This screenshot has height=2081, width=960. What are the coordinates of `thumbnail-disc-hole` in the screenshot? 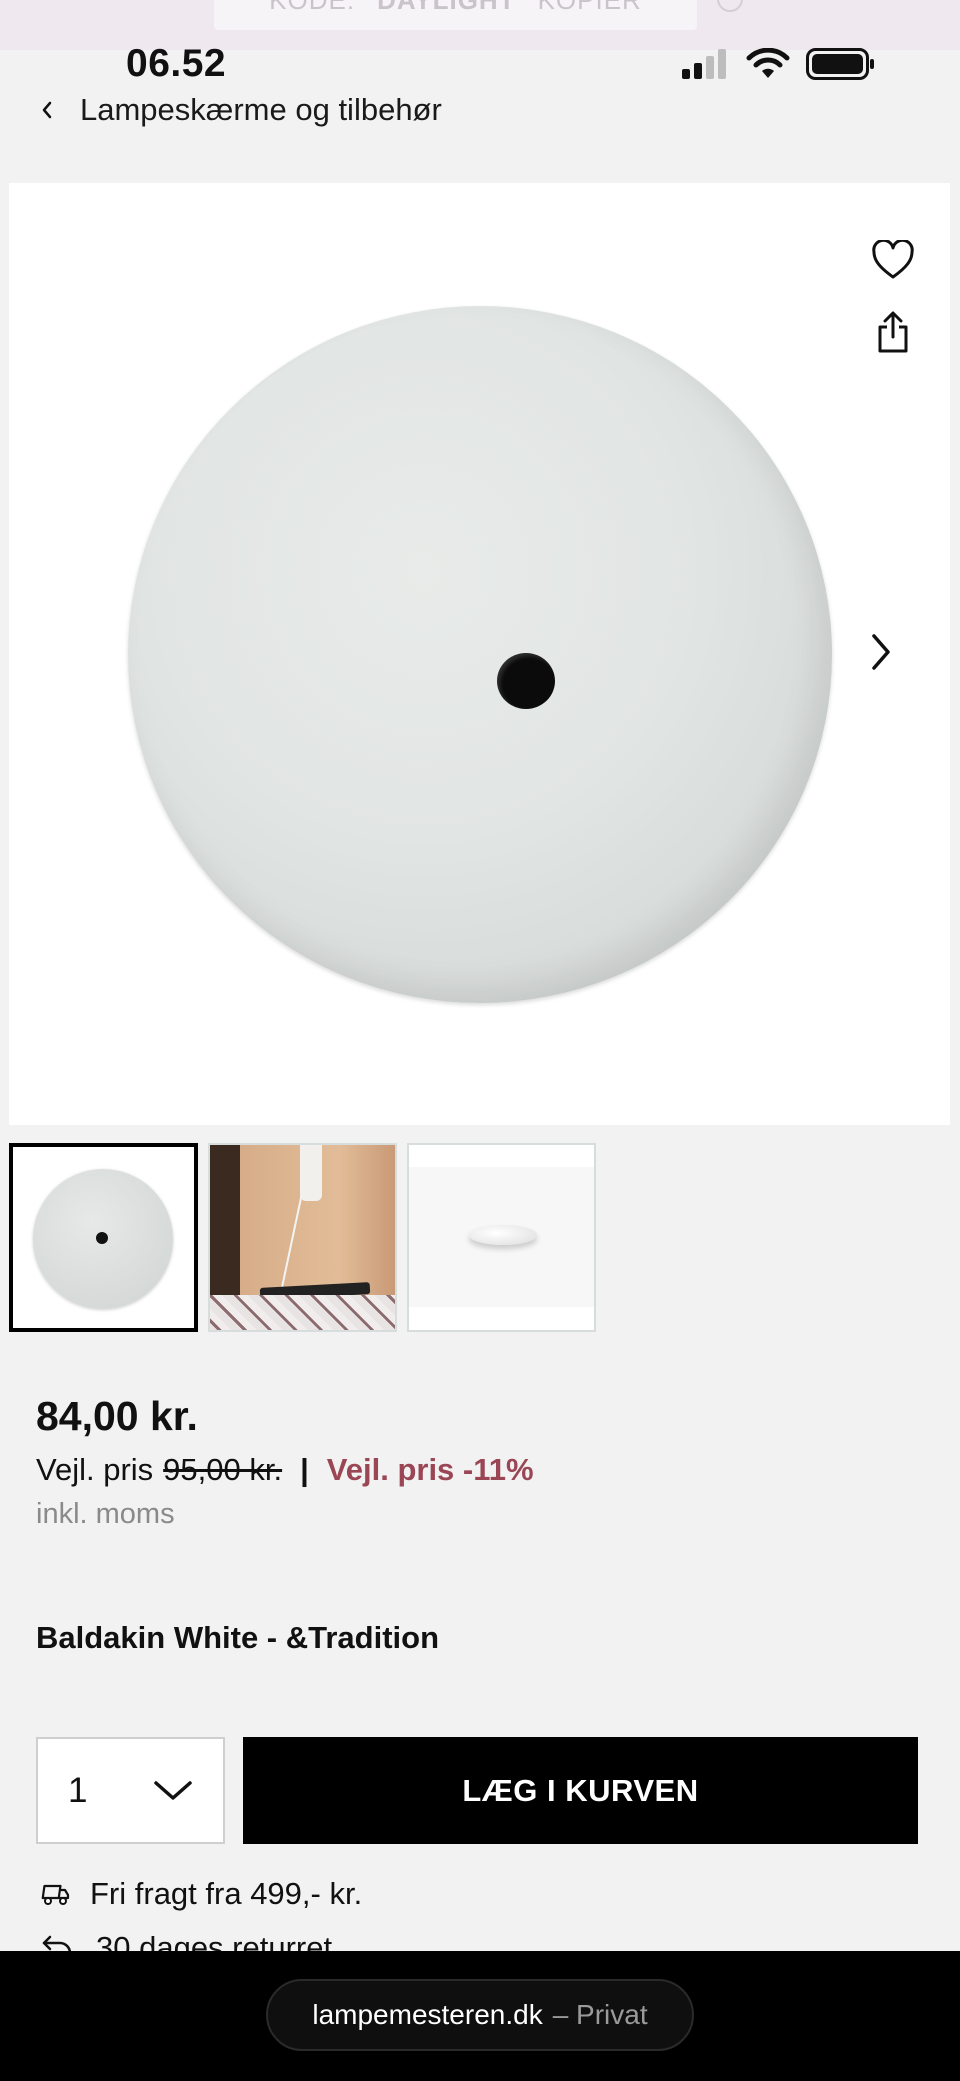 It's located at (102, 1238).